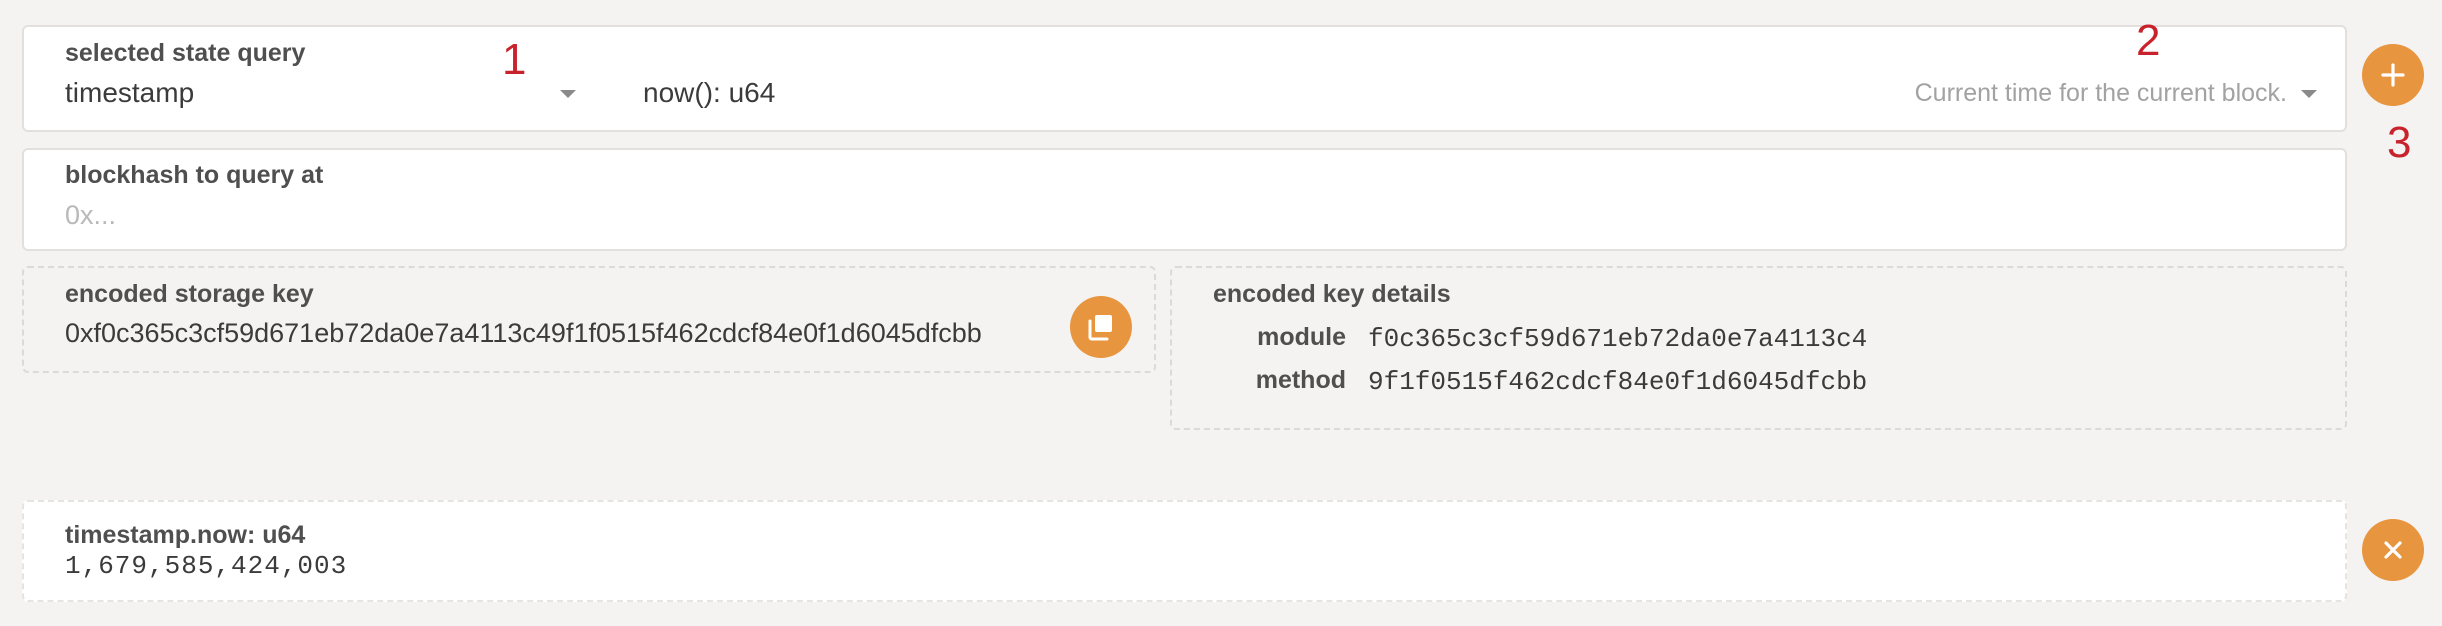 This screenshot has width=2442, height=626. I want to click on query-result-label: timestamp.now: u64, so click(185, 535).